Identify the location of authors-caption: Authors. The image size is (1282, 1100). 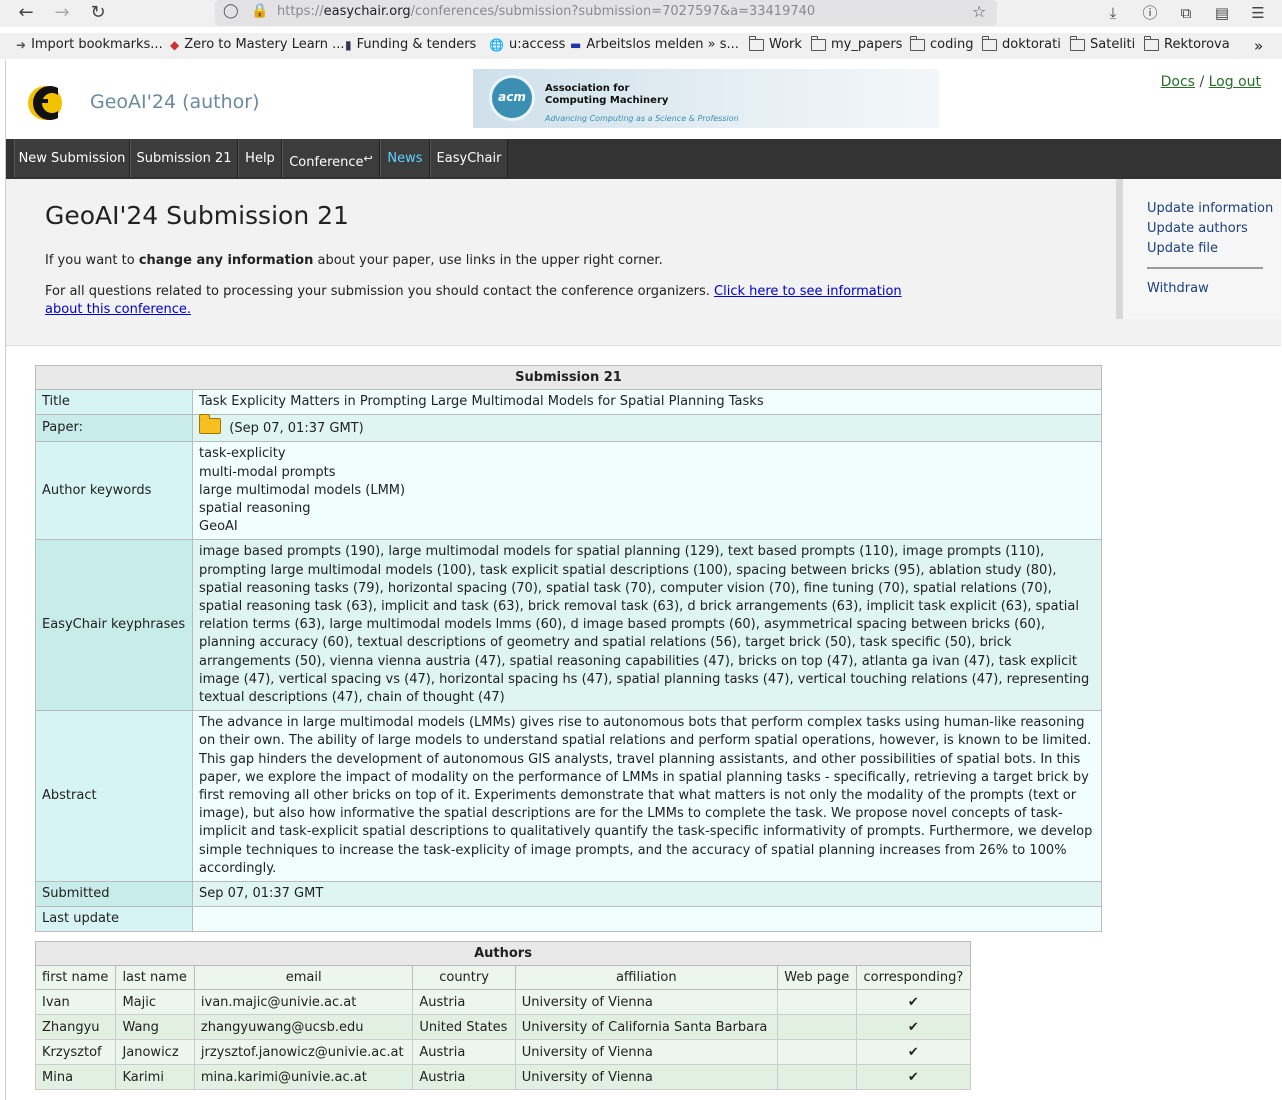
(503, 953).